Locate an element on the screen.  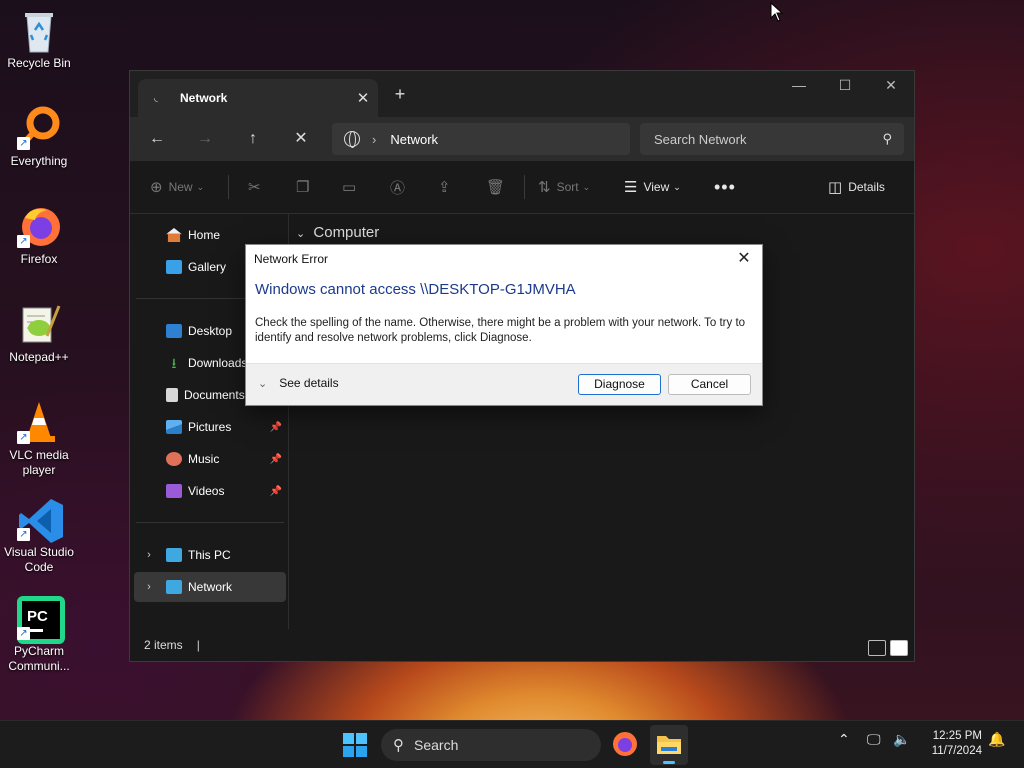
sidebar-item-label: Home is located at coordinates (204, 235).